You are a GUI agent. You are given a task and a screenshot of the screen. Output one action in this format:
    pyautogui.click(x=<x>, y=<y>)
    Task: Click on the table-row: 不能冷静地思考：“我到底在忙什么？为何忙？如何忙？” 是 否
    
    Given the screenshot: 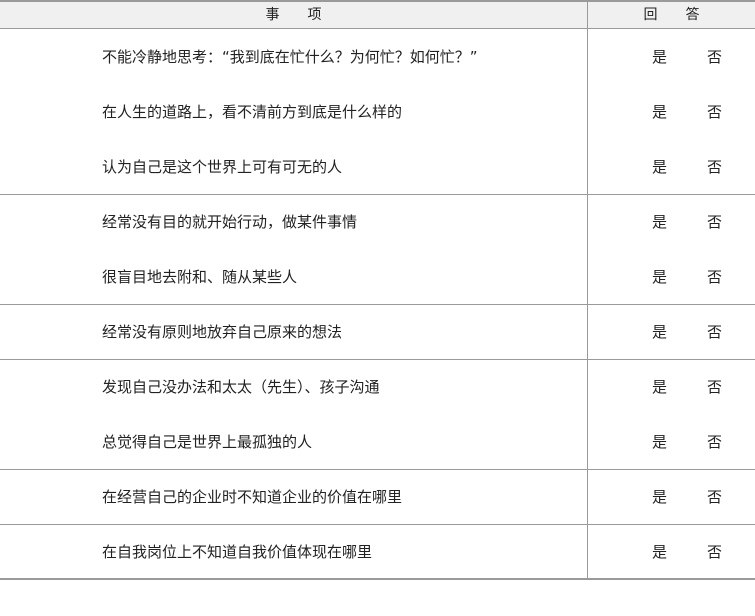 What is the action you would take?
    pyautogui.click(x=377, y=57)
    